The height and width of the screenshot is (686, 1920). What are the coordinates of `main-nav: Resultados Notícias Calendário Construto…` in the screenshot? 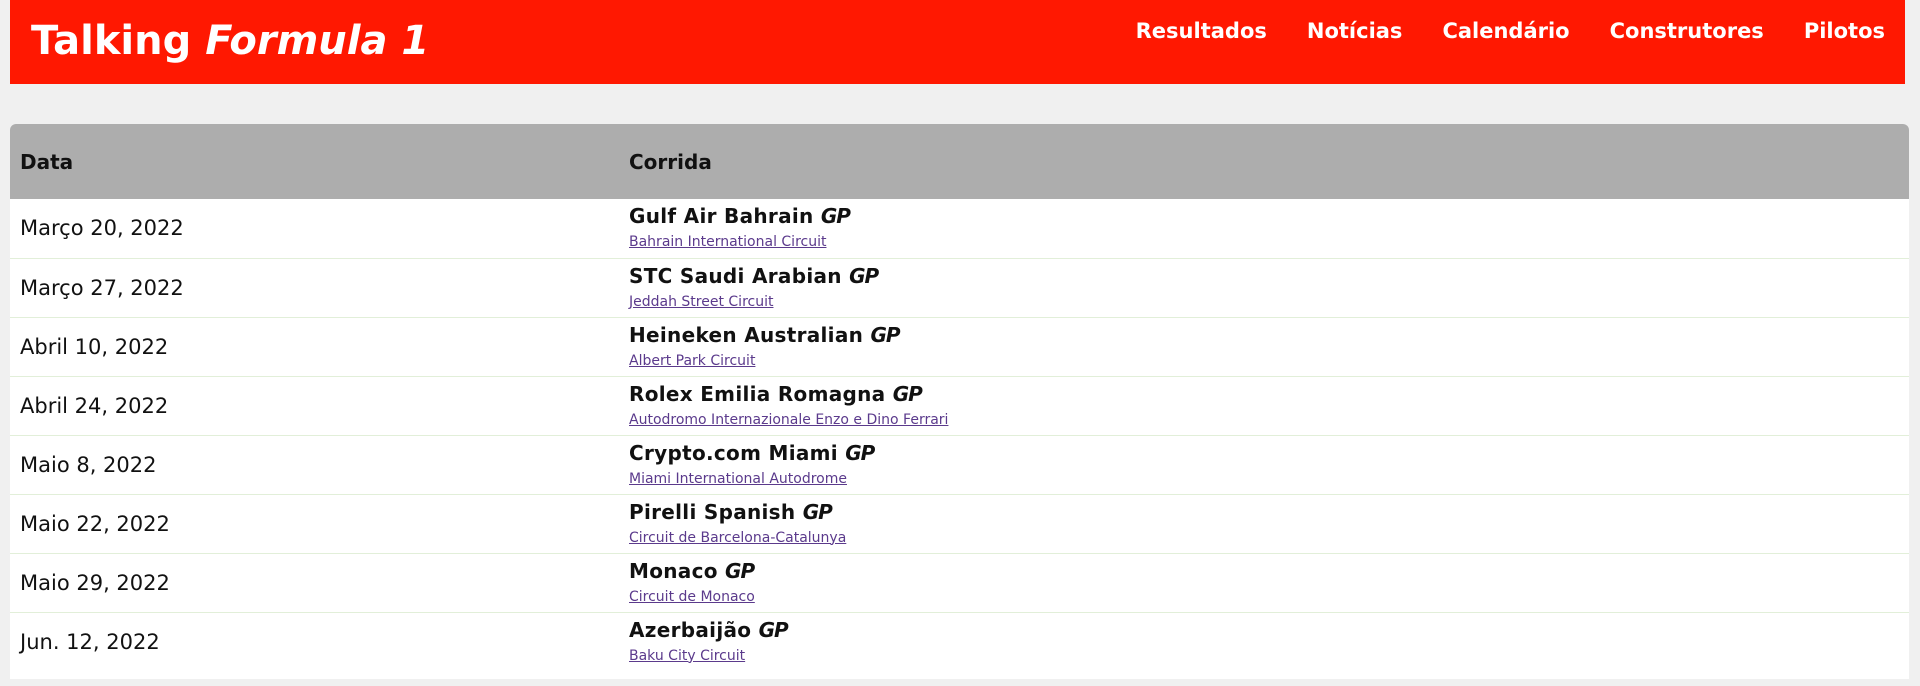 It's located at (1510, 31).